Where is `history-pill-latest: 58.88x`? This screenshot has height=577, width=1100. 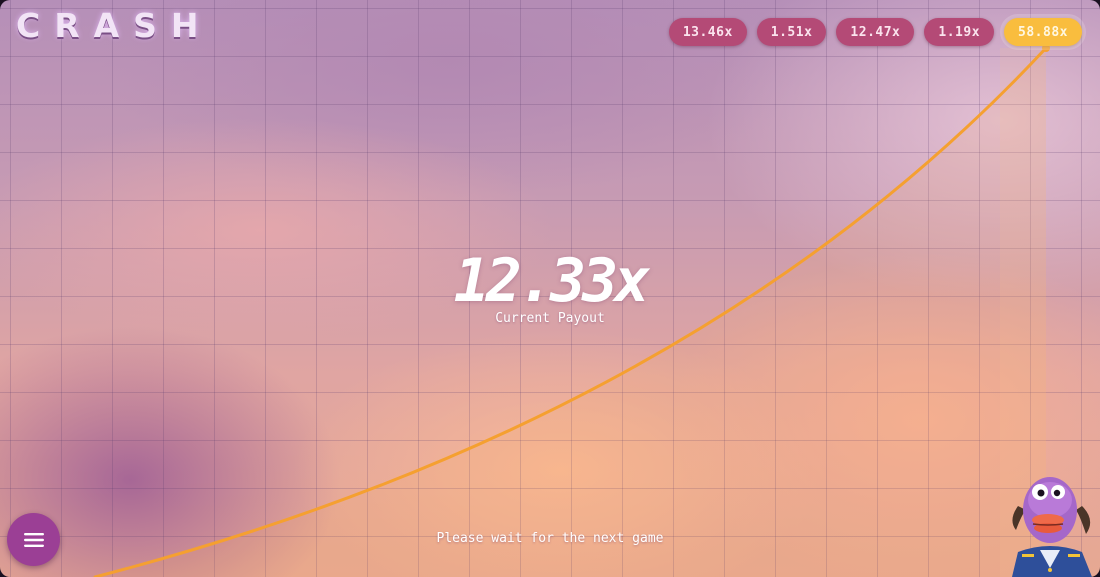
history-pill-latest: 58.88x is located at coordinates (1043, 32).